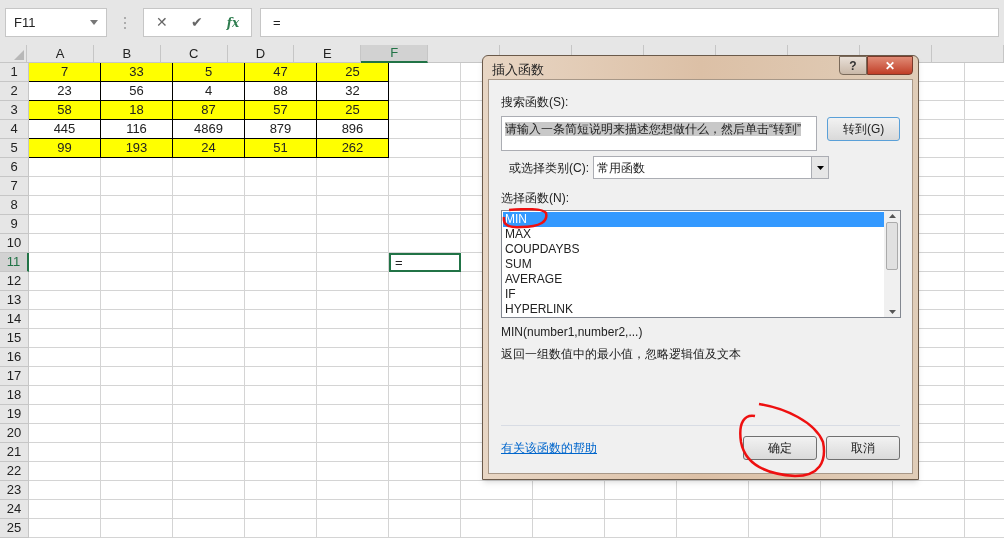  What do you see at coordinates (693, 294) in the screenshot?
I see `function-item: IF` at bounding box center [693, 294].